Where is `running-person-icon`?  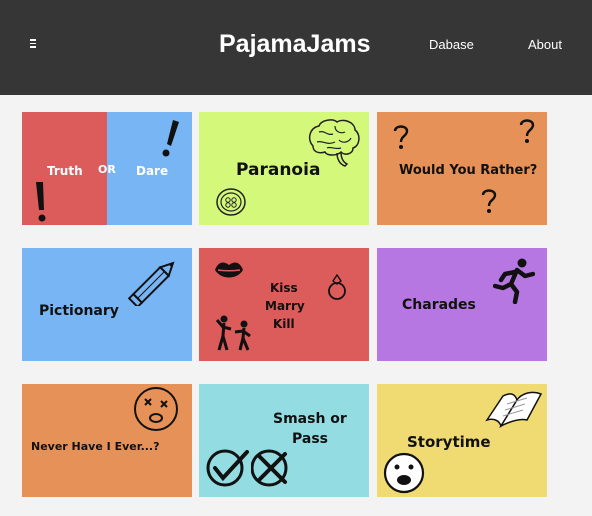 running-person-icon is located at coordinates (514, 281).